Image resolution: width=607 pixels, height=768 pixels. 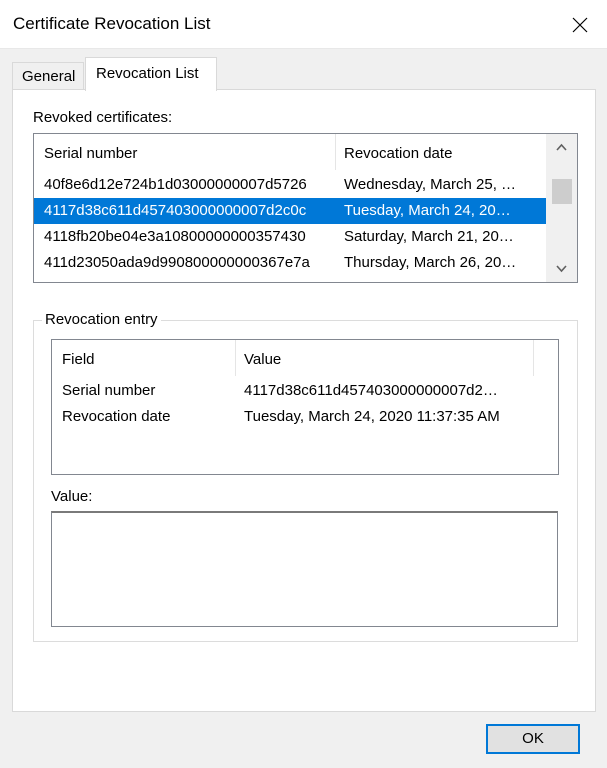 What do you see at coordinates (112, 23) in the screenshot?
I see `window-title: Certificate Revocation List` at bounding box center [112, 23].